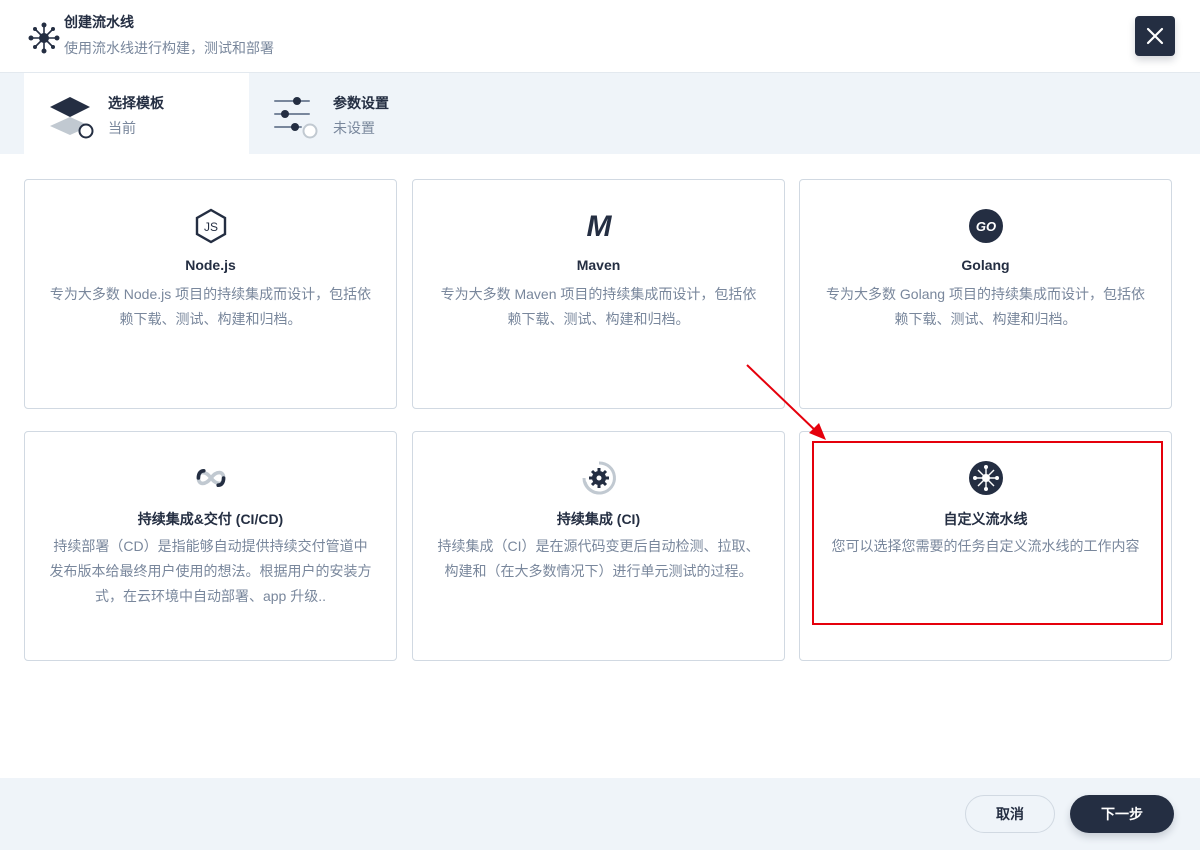 This screenshot has width=1200, height=850. I want to click on ci-gear-icon, so click(599, 478).